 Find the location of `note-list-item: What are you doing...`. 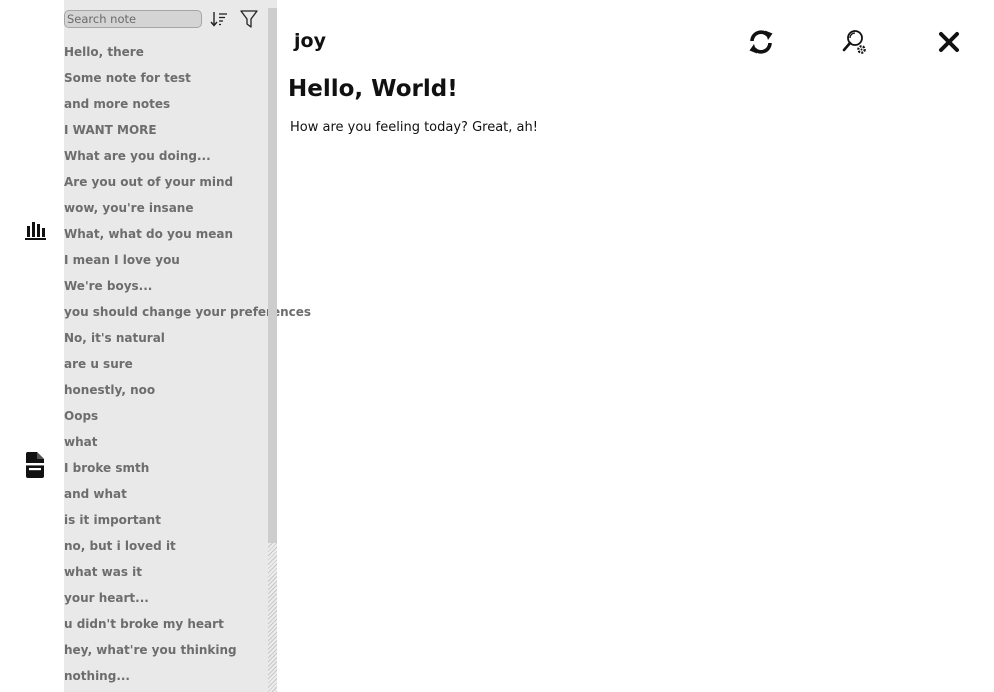

note-list-item: What are you doing... is located at coordinates (166, 156).